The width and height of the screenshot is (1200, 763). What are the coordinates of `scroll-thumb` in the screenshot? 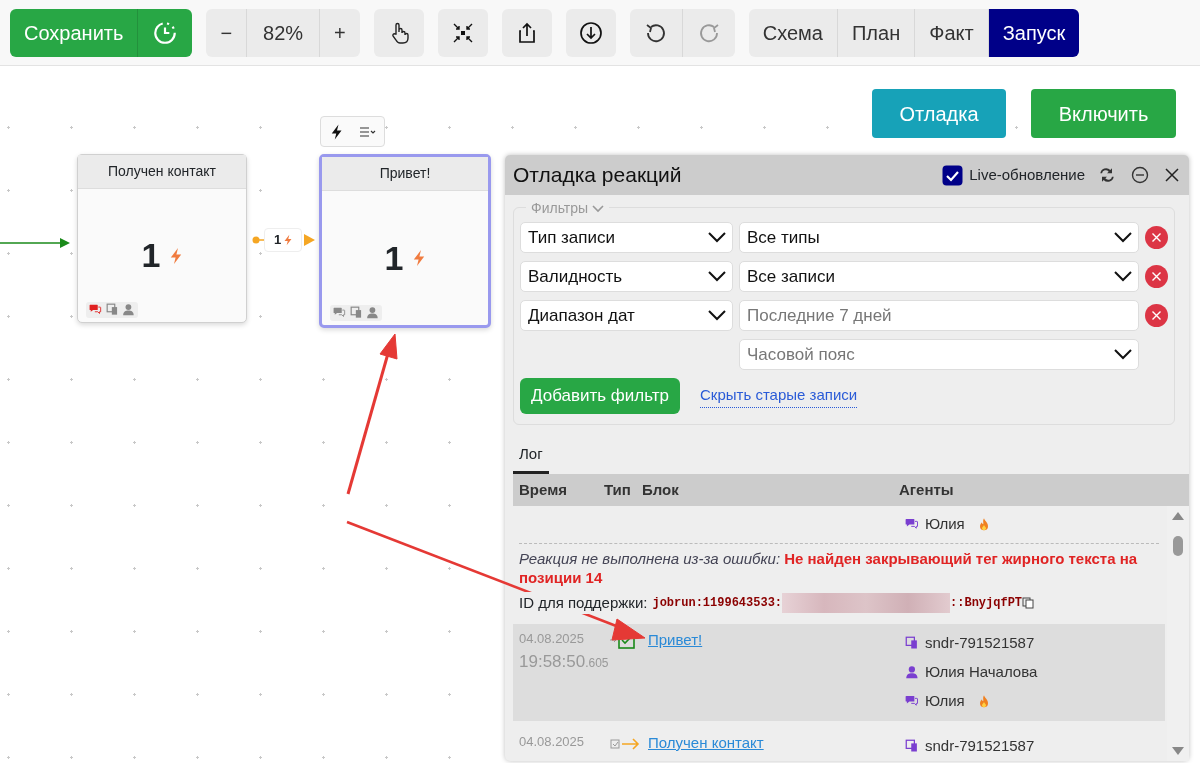 It's located at (1178, 546).